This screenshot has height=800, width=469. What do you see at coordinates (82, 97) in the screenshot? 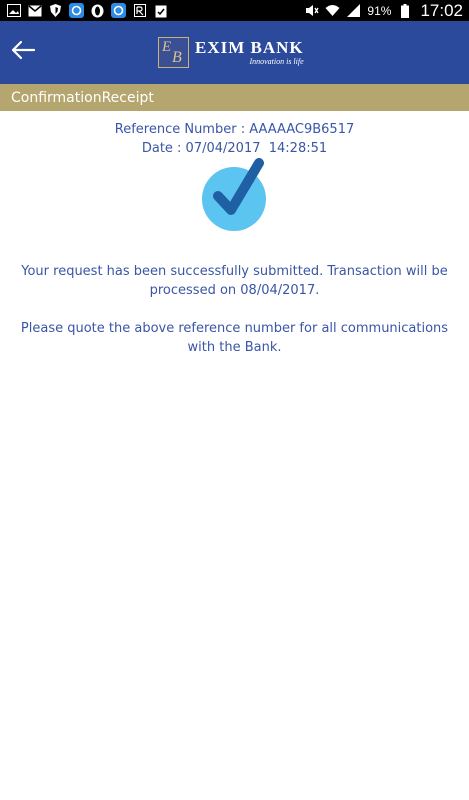
I see `page-title: ConfirmationReceipt` at bounding box center [82, 97].